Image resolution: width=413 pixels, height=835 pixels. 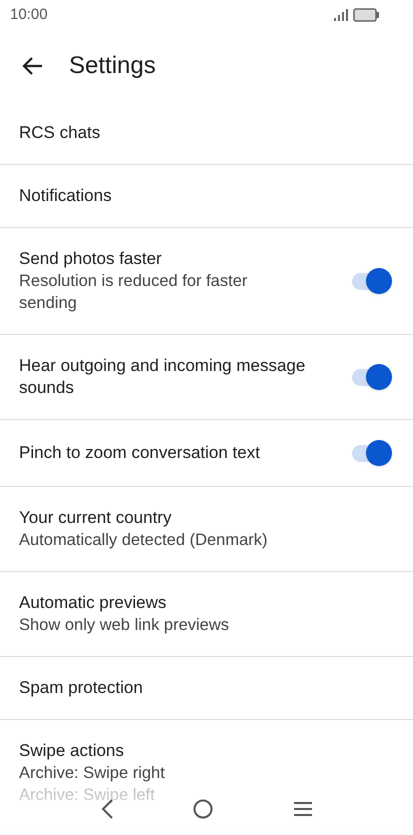 I want to click on settings-row: Your current country Automatically detected (Denmark), so click(x=206, y=529).